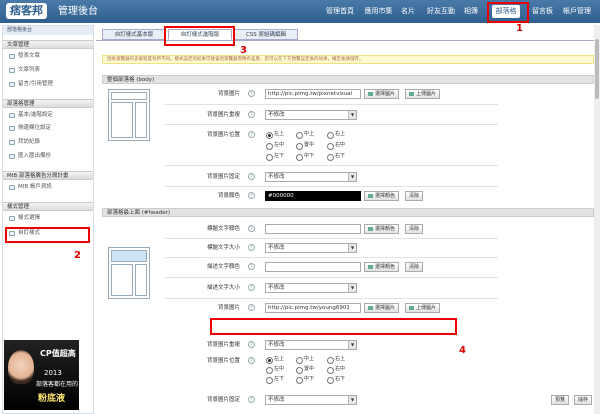  I want to click on nav-account: 帳戶管理, so click(577, 11).